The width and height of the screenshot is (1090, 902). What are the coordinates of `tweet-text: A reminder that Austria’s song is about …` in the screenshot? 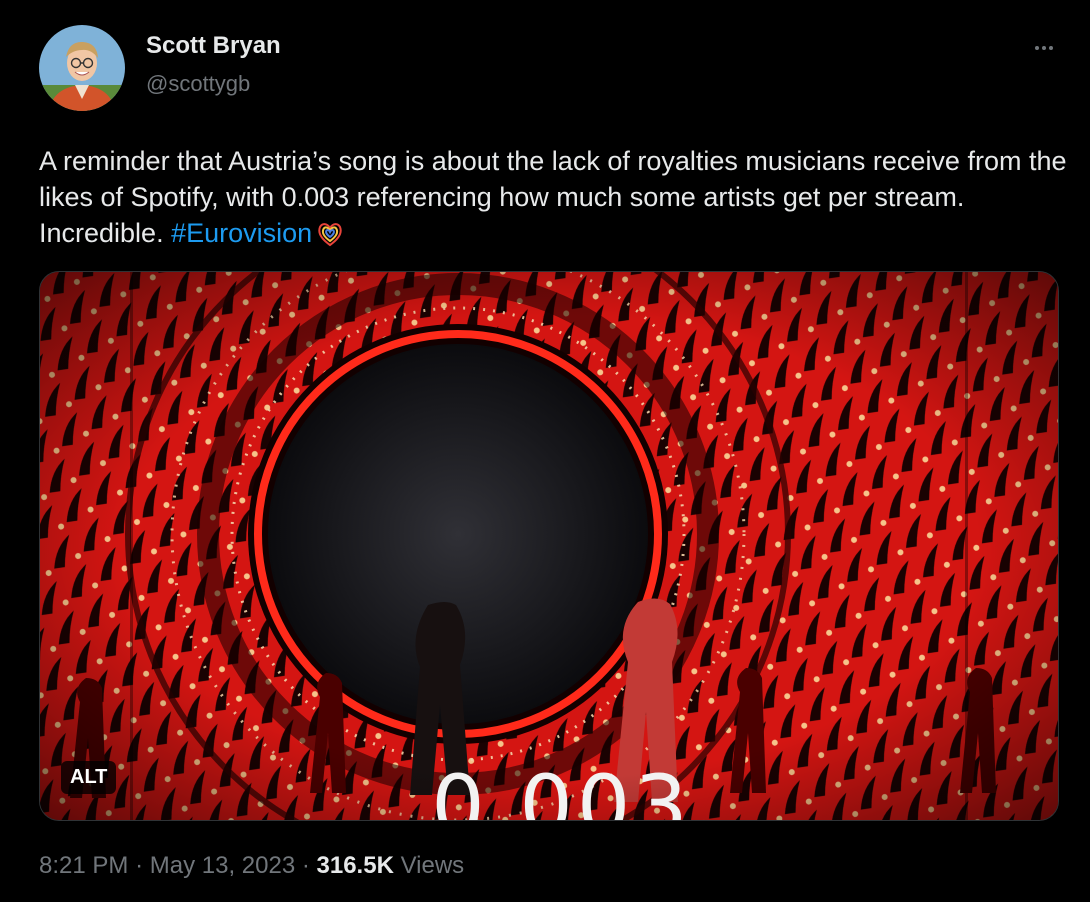 It's located at (554, 200).